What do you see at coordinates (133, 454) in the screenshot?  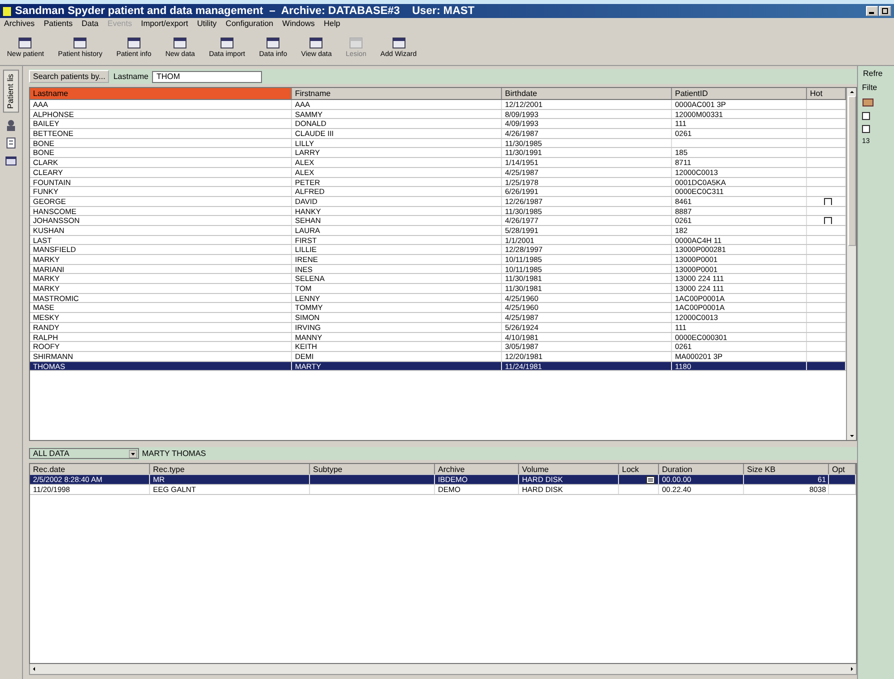 I see `dropdown-arrow-icon` at bounding box center [133, 454].